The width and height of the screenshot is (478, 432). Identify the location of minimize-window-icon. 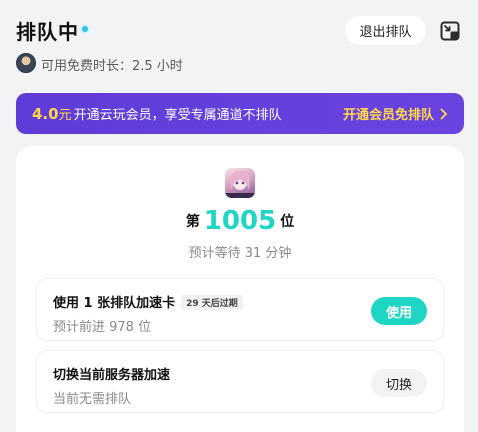
(450, 31).